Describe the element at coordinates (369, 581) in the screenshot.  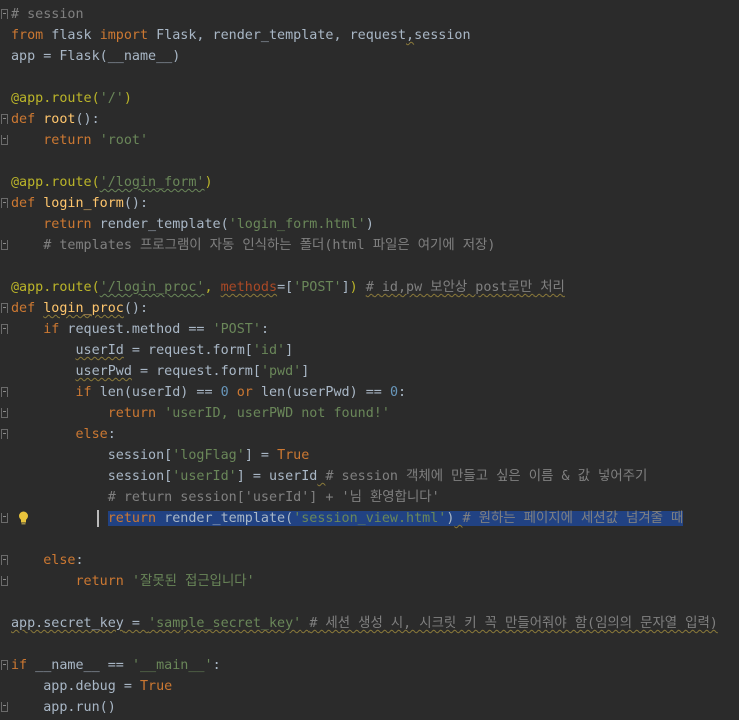
I see `code-line: return '잘못된 접근입니다'` at that location.